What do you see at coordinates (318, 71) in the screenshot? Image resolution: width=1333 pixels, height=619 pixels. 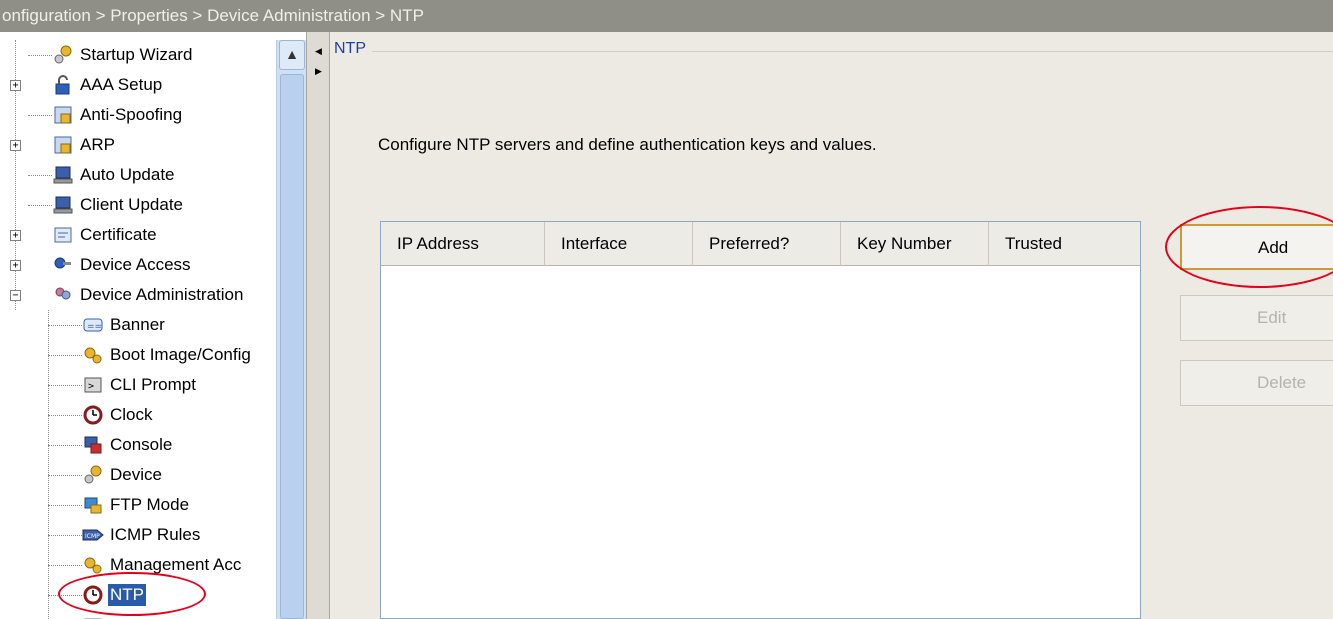 I see `expand-right-icon: ▶` at bounding box center [318, 71].